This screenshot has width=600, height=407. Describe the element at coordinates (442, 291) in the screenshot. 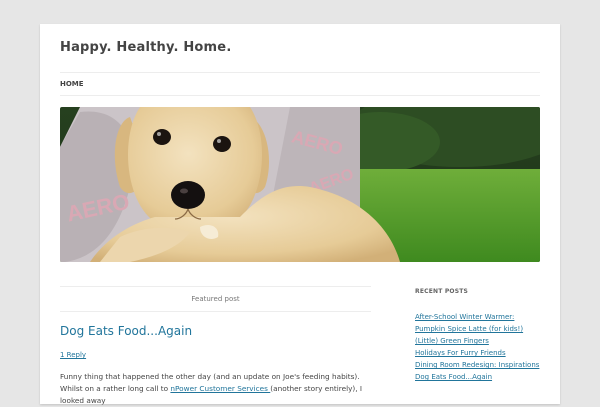

I see `recent-posts-title: RECENT POSTS` at that location.